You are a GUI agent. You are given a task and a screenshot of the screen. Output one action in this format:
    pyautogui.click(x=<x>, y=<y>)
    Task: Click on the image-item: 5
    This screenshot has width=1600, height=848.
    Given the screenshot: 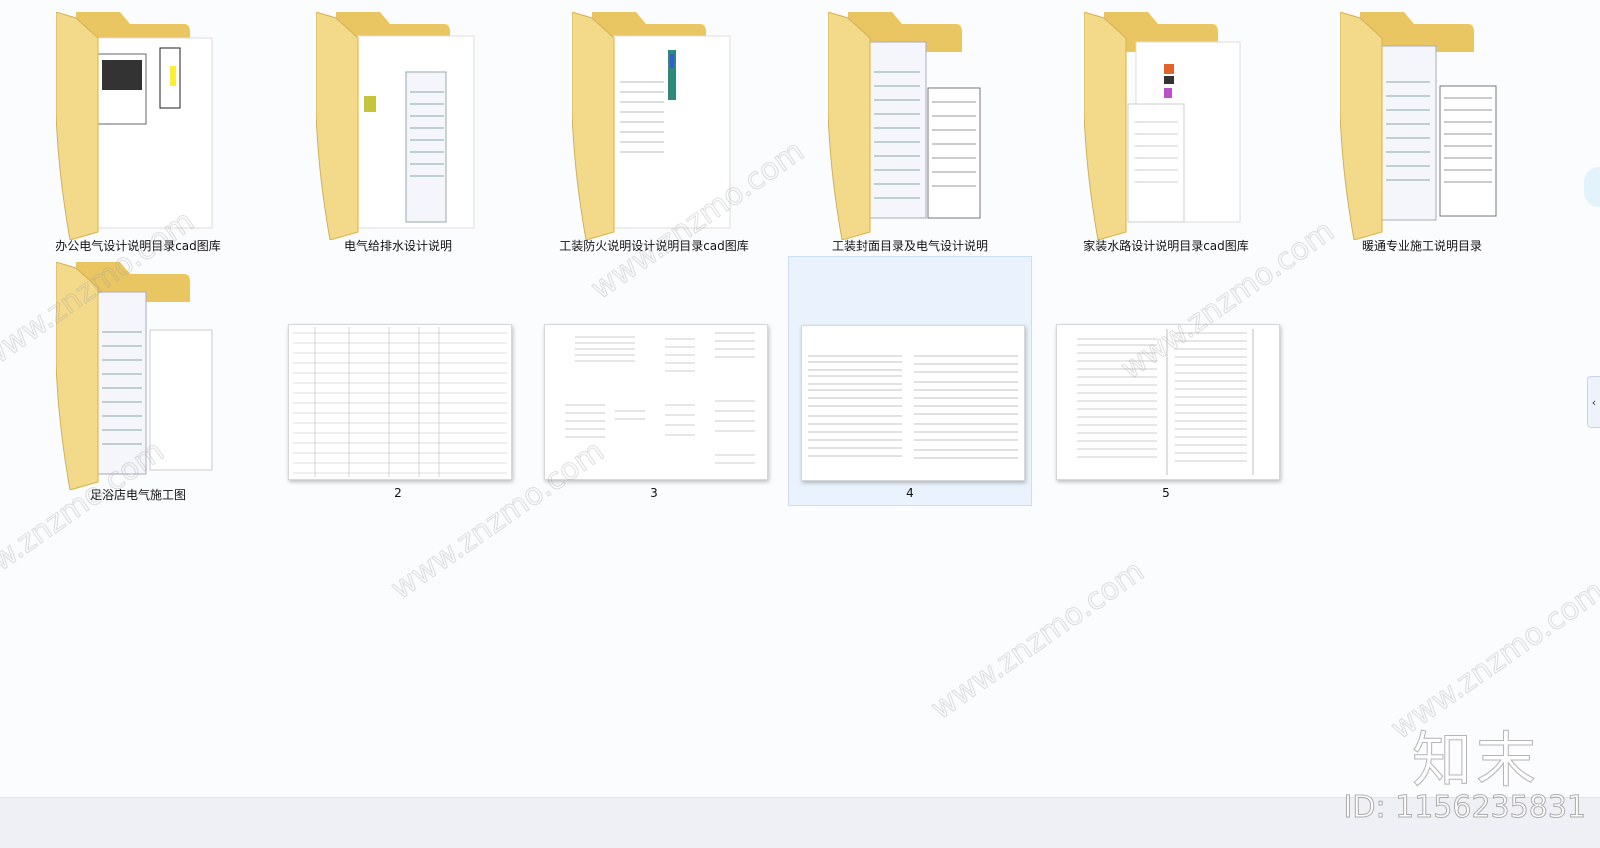 What is the action you would take?
    pyautogui.click(x=1166, y=381)
    